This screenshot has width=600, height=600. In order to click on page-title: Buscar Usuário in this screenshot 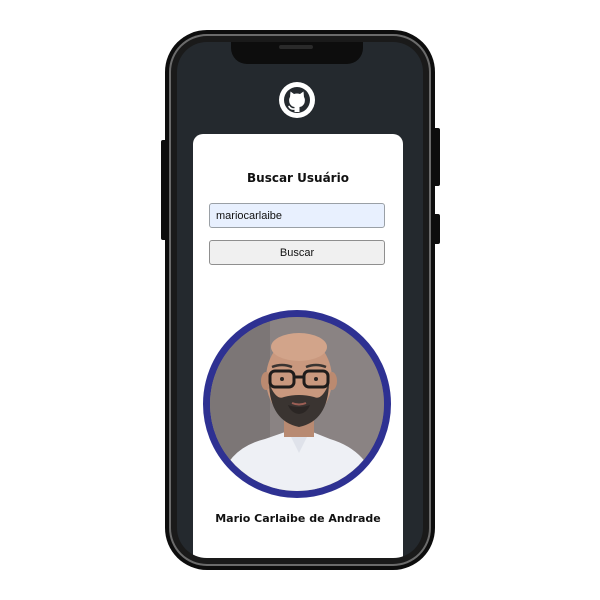, I will do `click(298, 178)`.